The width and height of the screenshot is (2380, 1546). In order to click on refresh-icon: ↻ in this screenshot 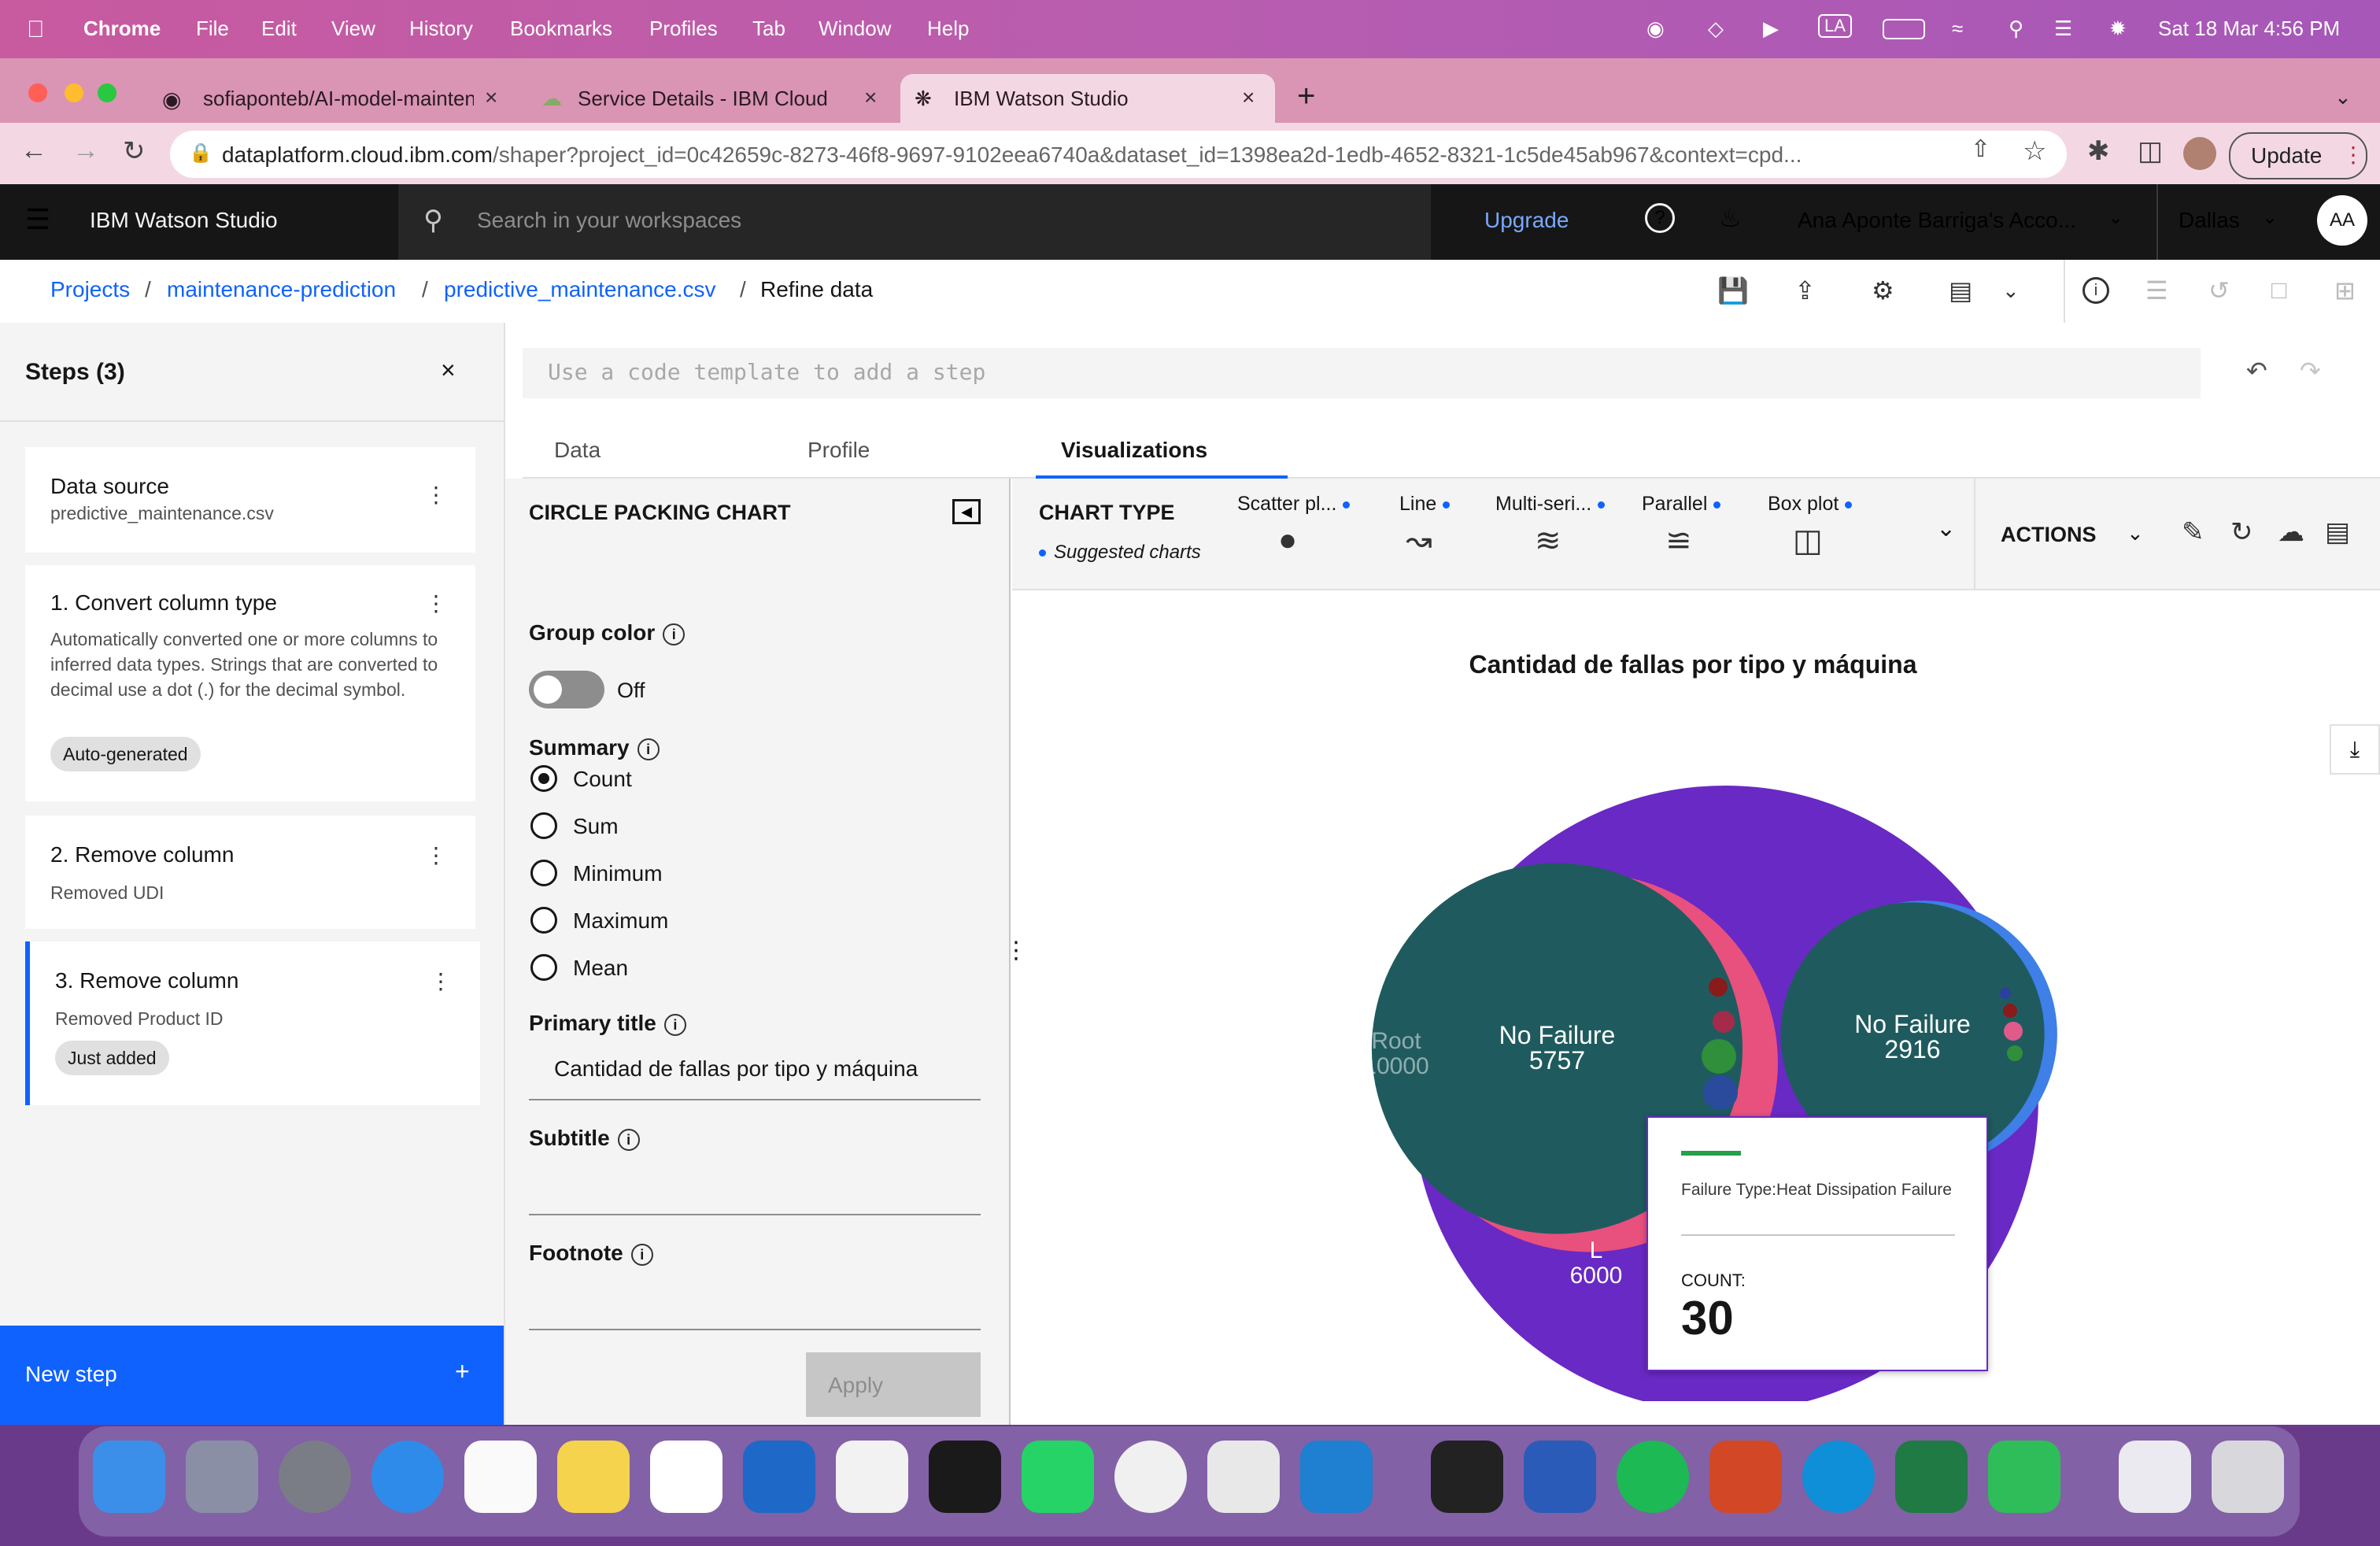, I will do `click(2241, 532)`.